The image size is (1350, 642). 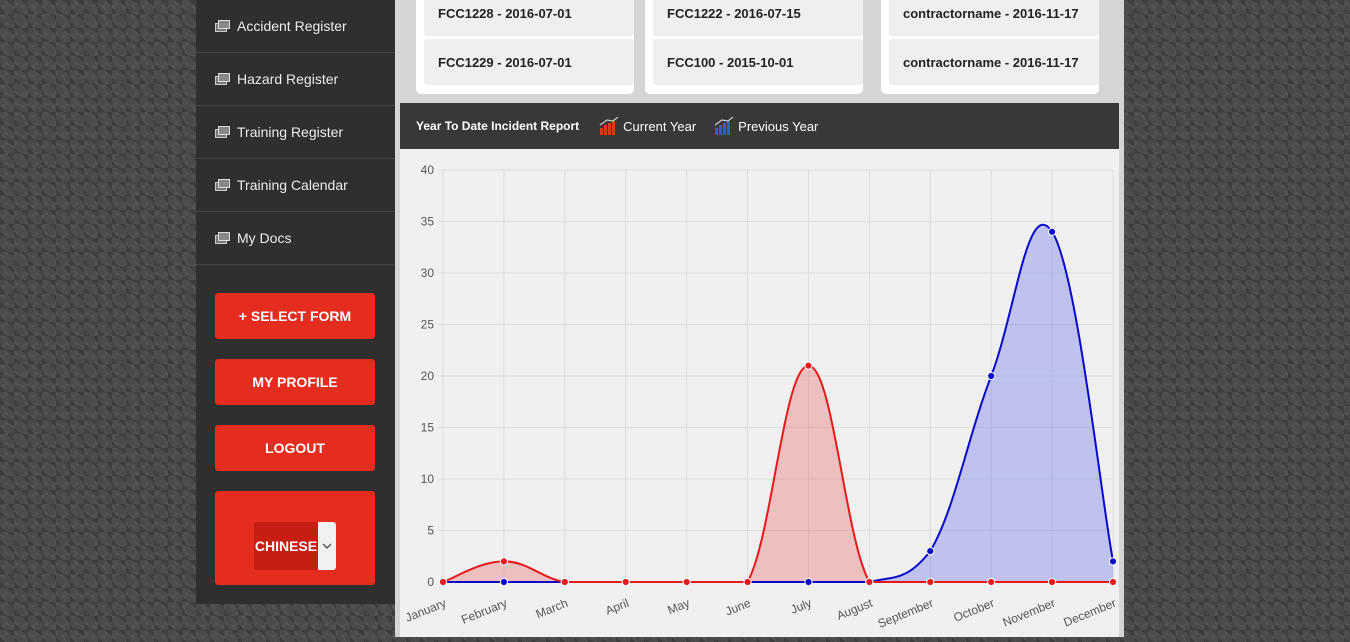 I want to click on sidebar-item-hazard-register: Hazard Register, so click(x=295, y=79).